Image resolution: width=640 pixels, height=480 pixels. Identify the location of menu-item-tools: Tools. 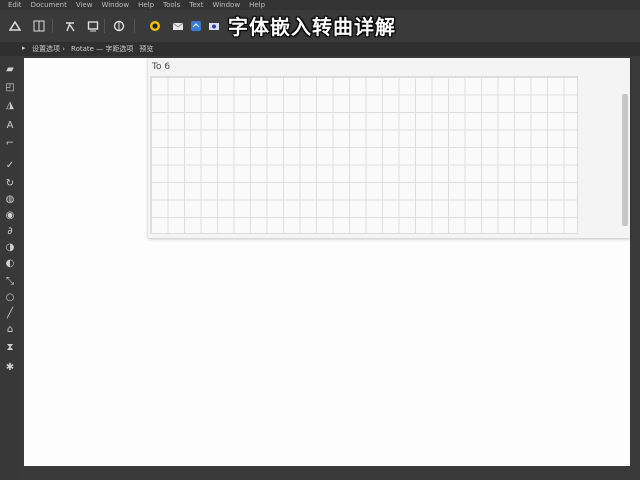
(171, 5).